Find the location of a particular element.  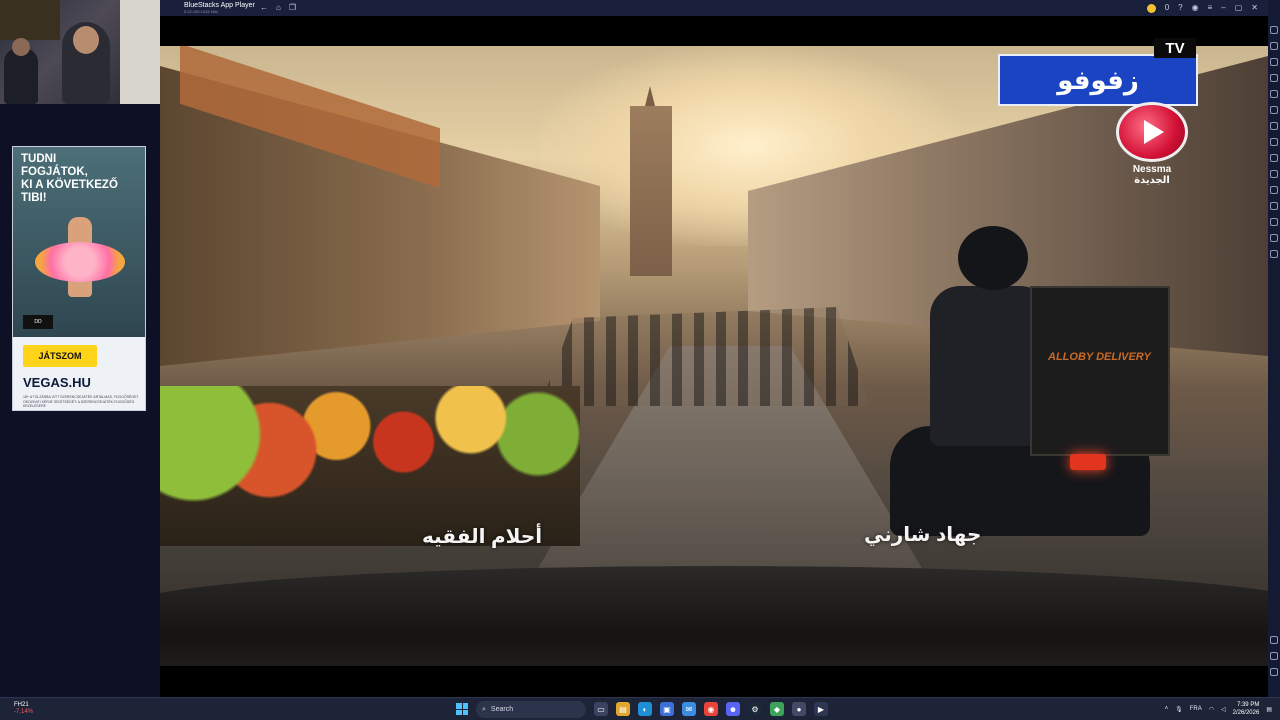

sidebar-volume-icon is located at coordinates (1274, 46).